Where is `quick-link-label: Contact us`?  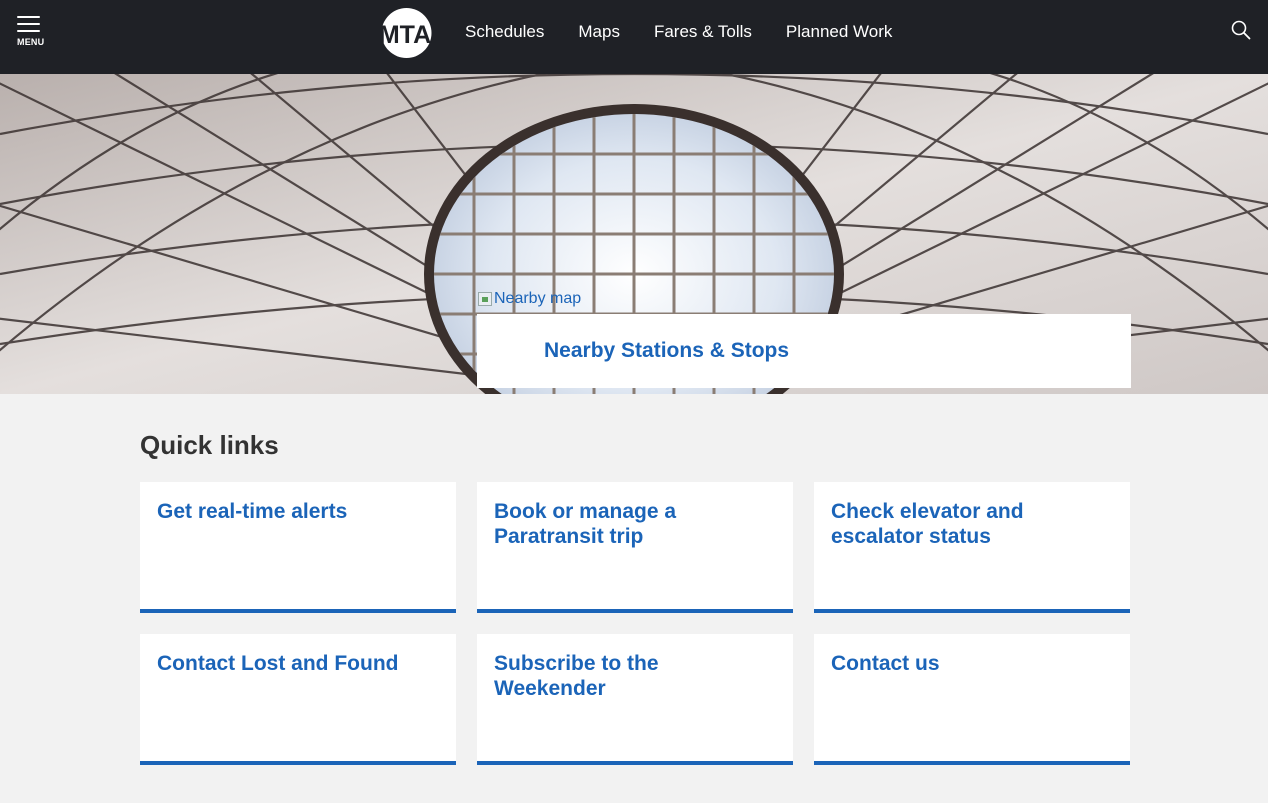
quick-link-label: Contact us is located at coordinates (885, 663).